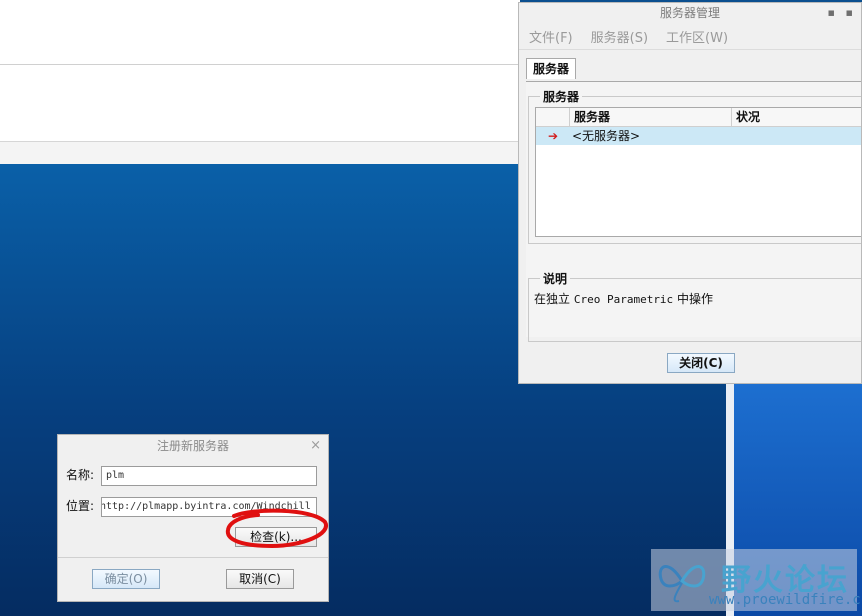  Describe the element at coordinates (80, 475) in the screenshot. I see `name-label: 名称:` at that location.